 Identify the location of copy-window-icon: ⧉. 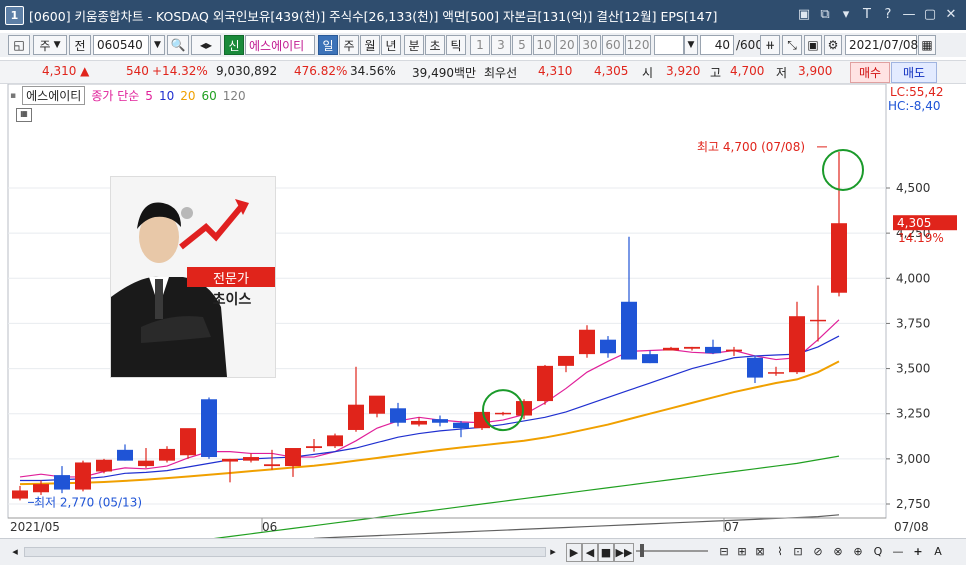
(825, 14).